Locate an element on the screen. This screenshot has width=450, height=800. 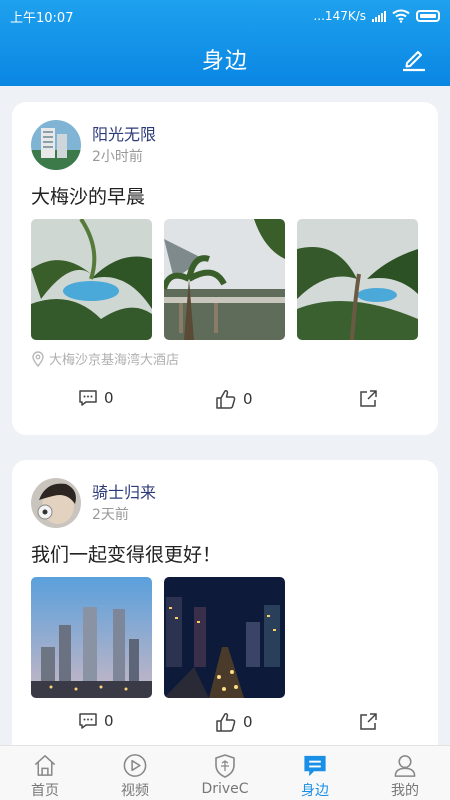
tab-label: 身边 is located at coordinates (315, 791).